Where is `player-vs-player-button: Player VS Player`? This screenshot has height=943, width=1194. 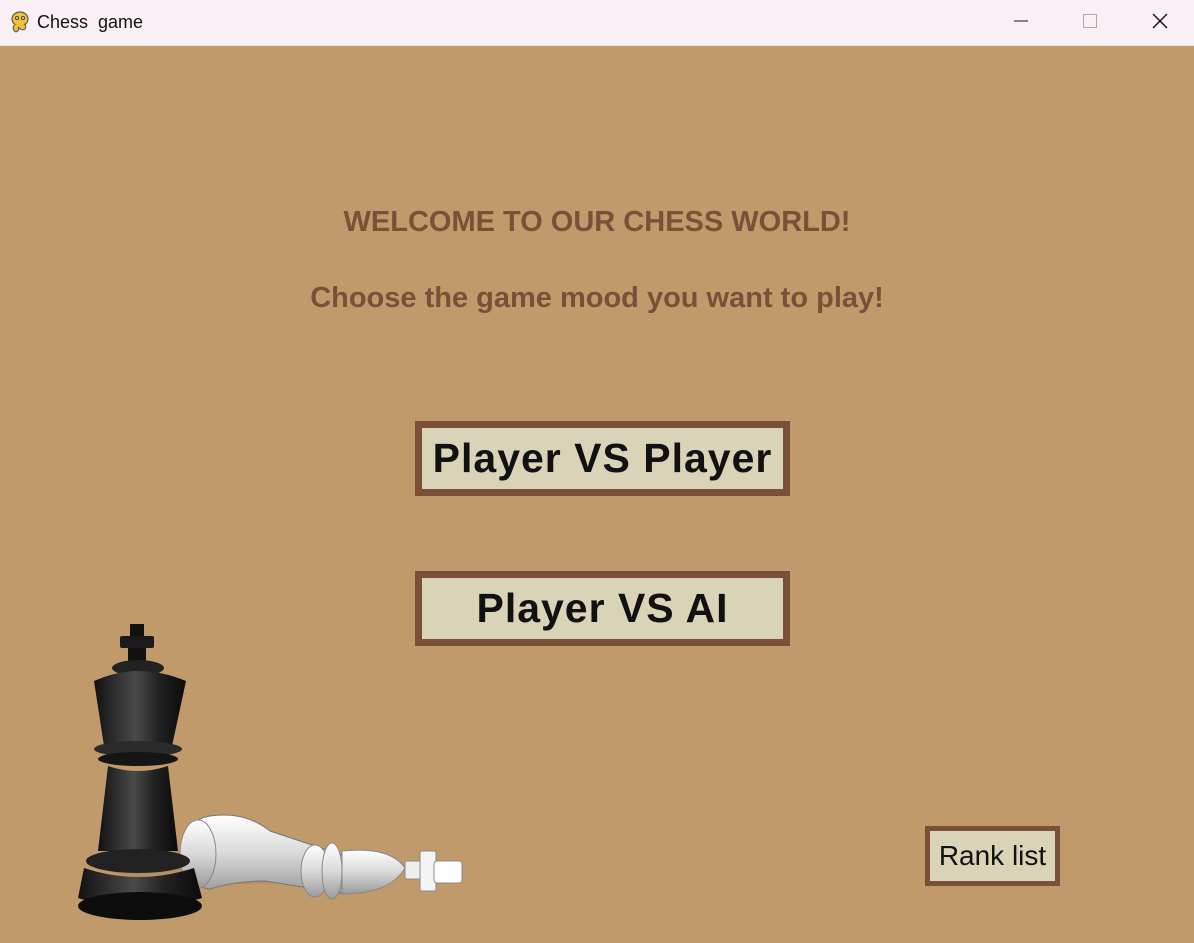
player-vs-player-button: Player VS Player is located at coordinates (602, 458).